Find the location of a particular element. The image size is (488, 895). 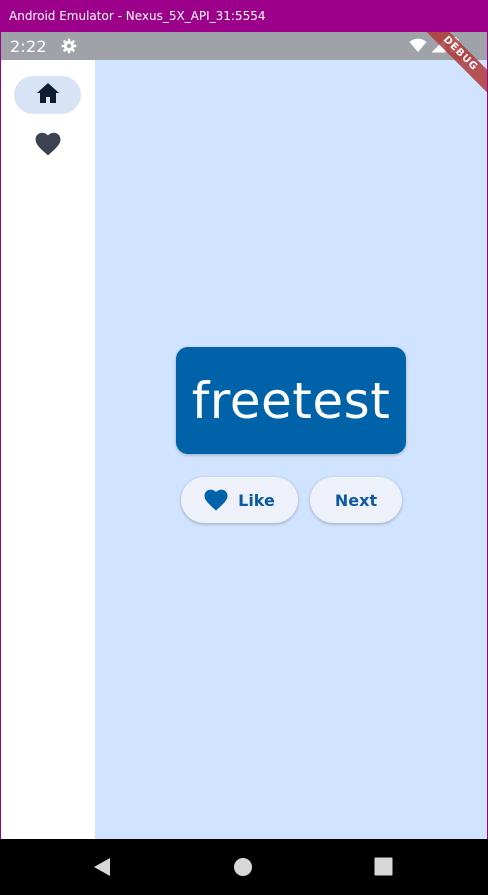

android-status-bar: 2:22 DEBUG is located at coordinates (244, 65).